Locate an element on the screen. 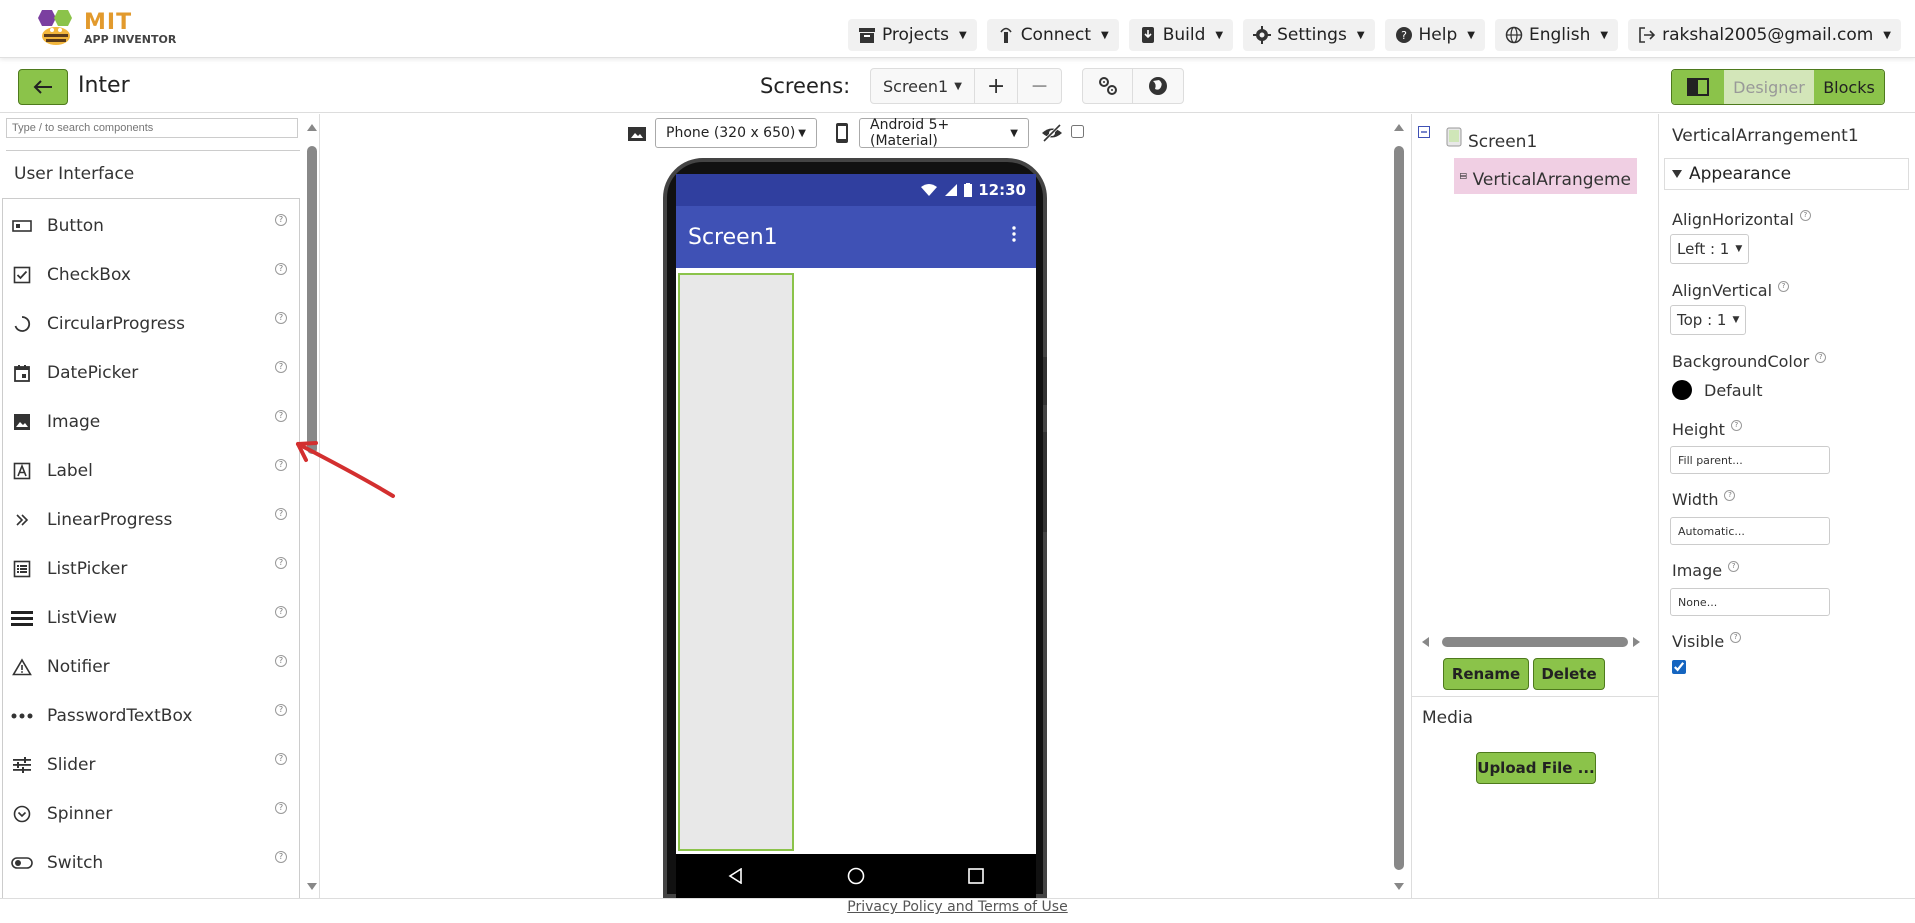  nav-back-icon is located at coordinates (736, 876).